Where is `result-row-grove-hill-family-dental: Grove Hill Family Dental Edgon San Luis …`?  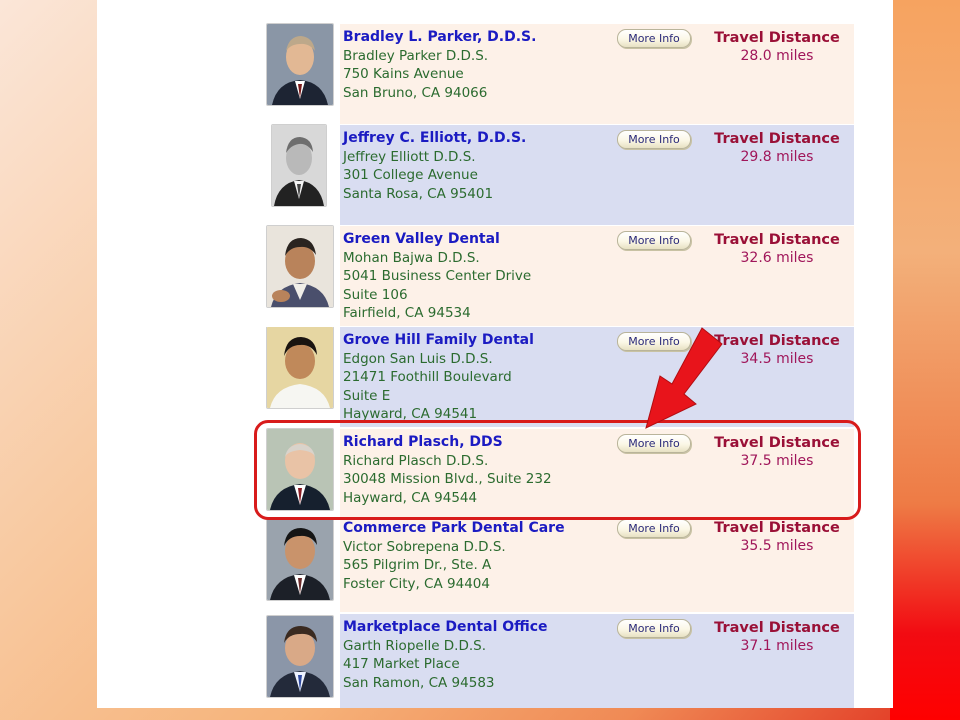
result-row-grove-hill-family-dental: Grove Hill Family Dental Edgon San Luis … is located at coordinates (559, 377).